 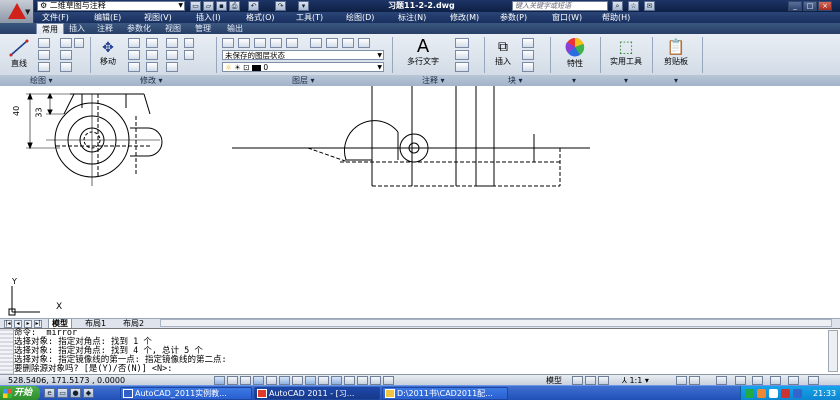 I want to click on next-layout-icon: ▸, so click(x=28, y=324).